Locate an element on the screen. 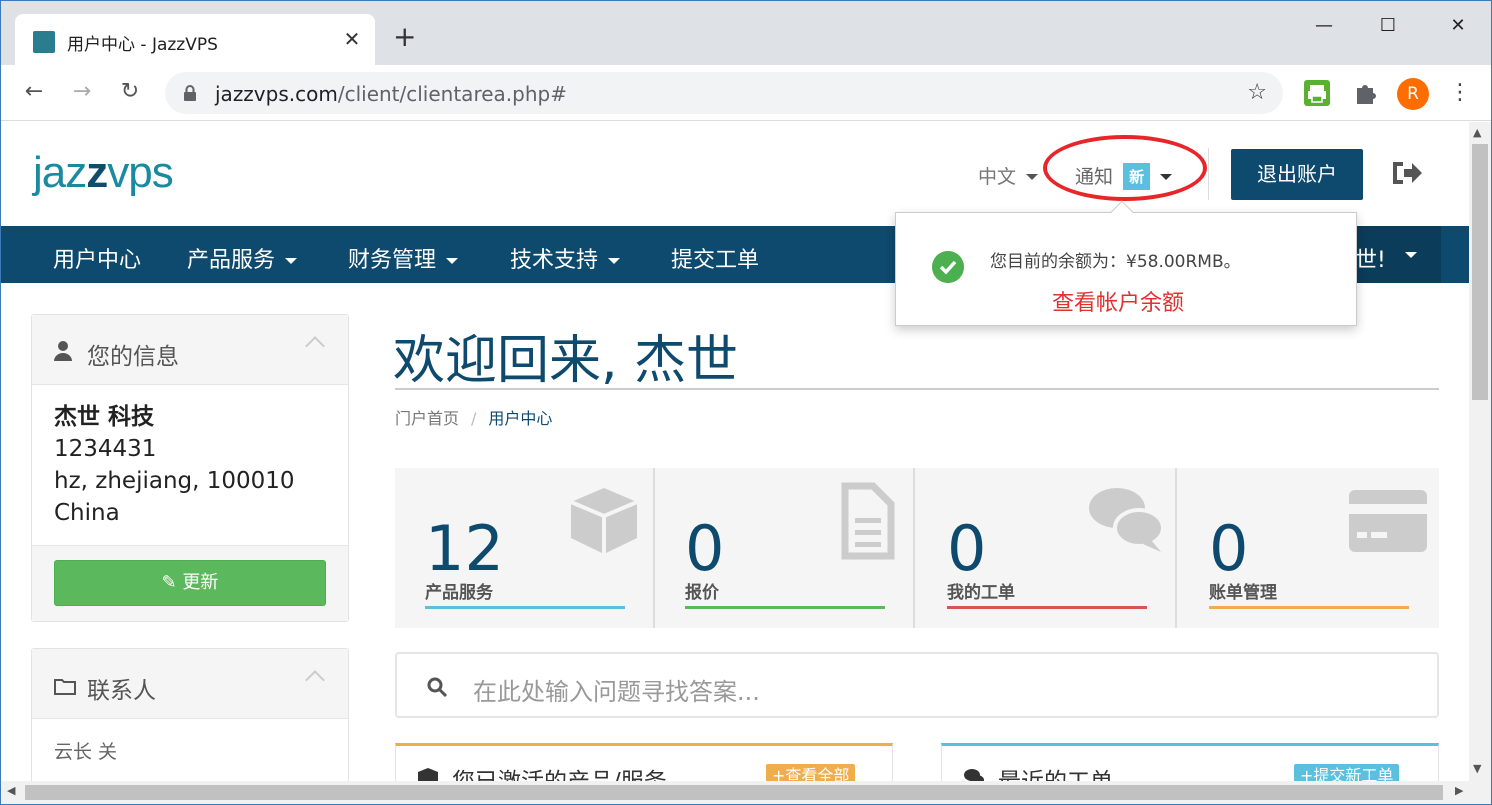 The width and height of the screenshot is (1492, 805). address-bar: jazzvps.com/client/clientarea.php# ☆ is located at coordinates (724, 93).